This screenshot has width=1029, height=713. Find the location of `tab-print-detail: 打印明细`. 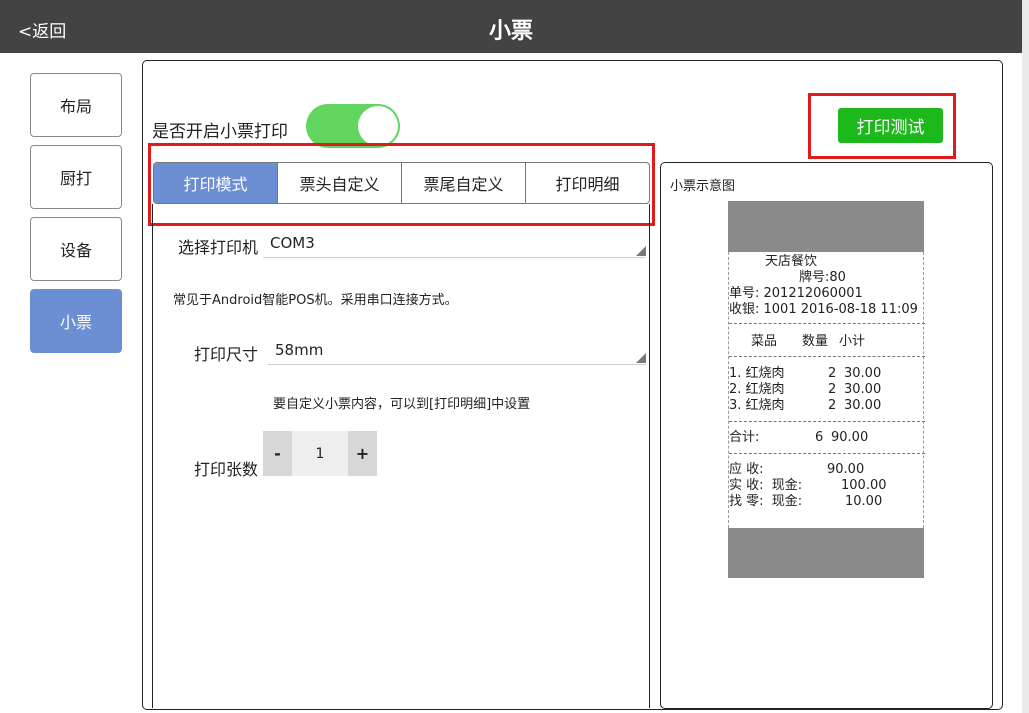

tab-print-detail: 打印明细 is located at coordinates (587, 183).